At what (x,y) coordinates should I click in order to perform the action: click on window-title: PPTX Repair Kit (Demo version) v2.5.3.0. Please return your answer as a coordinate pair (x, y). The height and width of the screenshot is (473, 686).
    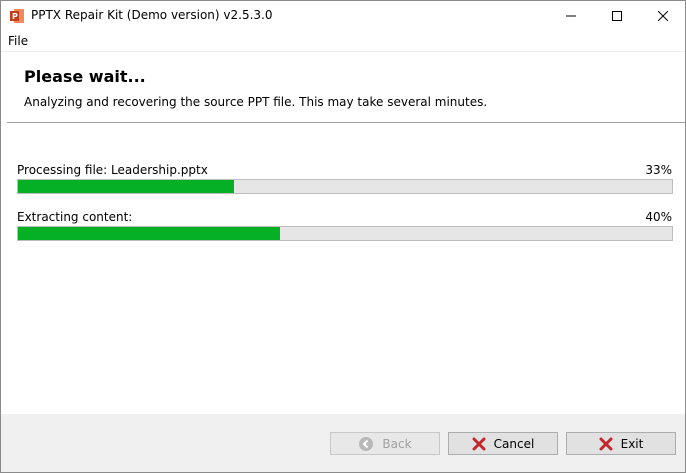
    Looking at the image, I should click on (152, 15).